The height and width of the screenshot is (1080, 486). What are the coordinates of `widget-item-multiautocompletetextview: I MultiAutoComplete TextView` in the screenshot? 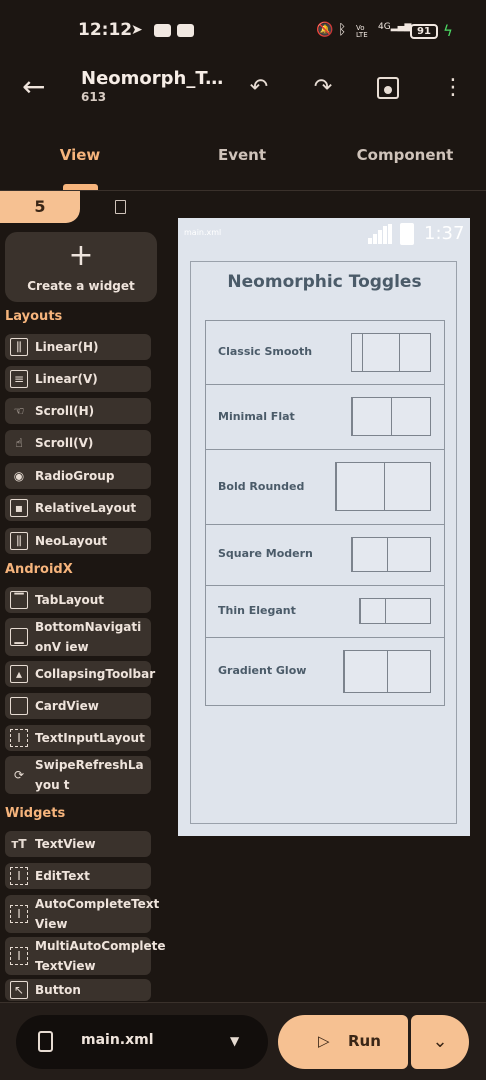 It's located at (85, 956).